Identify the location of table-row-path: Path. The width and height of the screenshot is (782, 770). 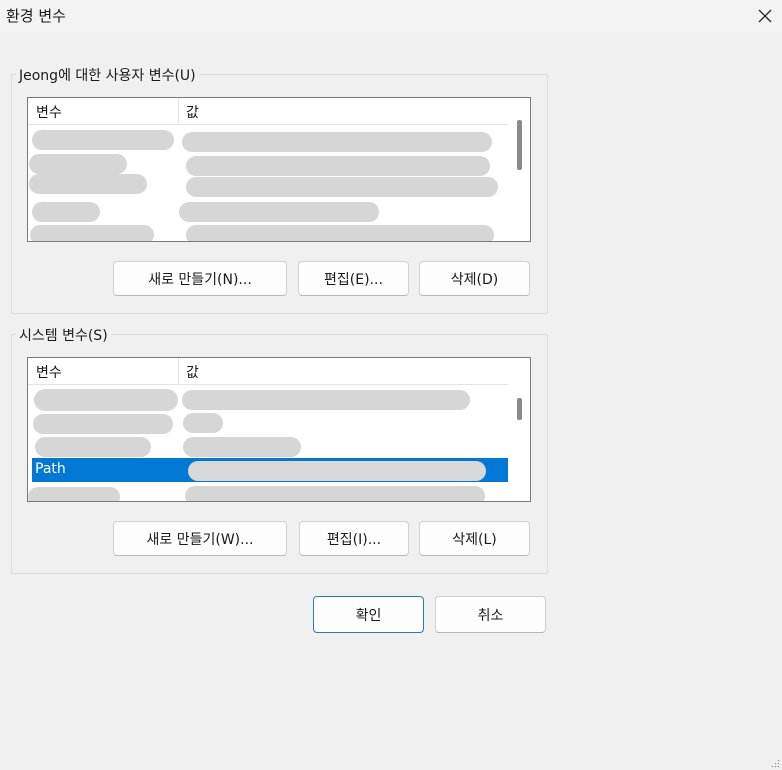
(270, 470).